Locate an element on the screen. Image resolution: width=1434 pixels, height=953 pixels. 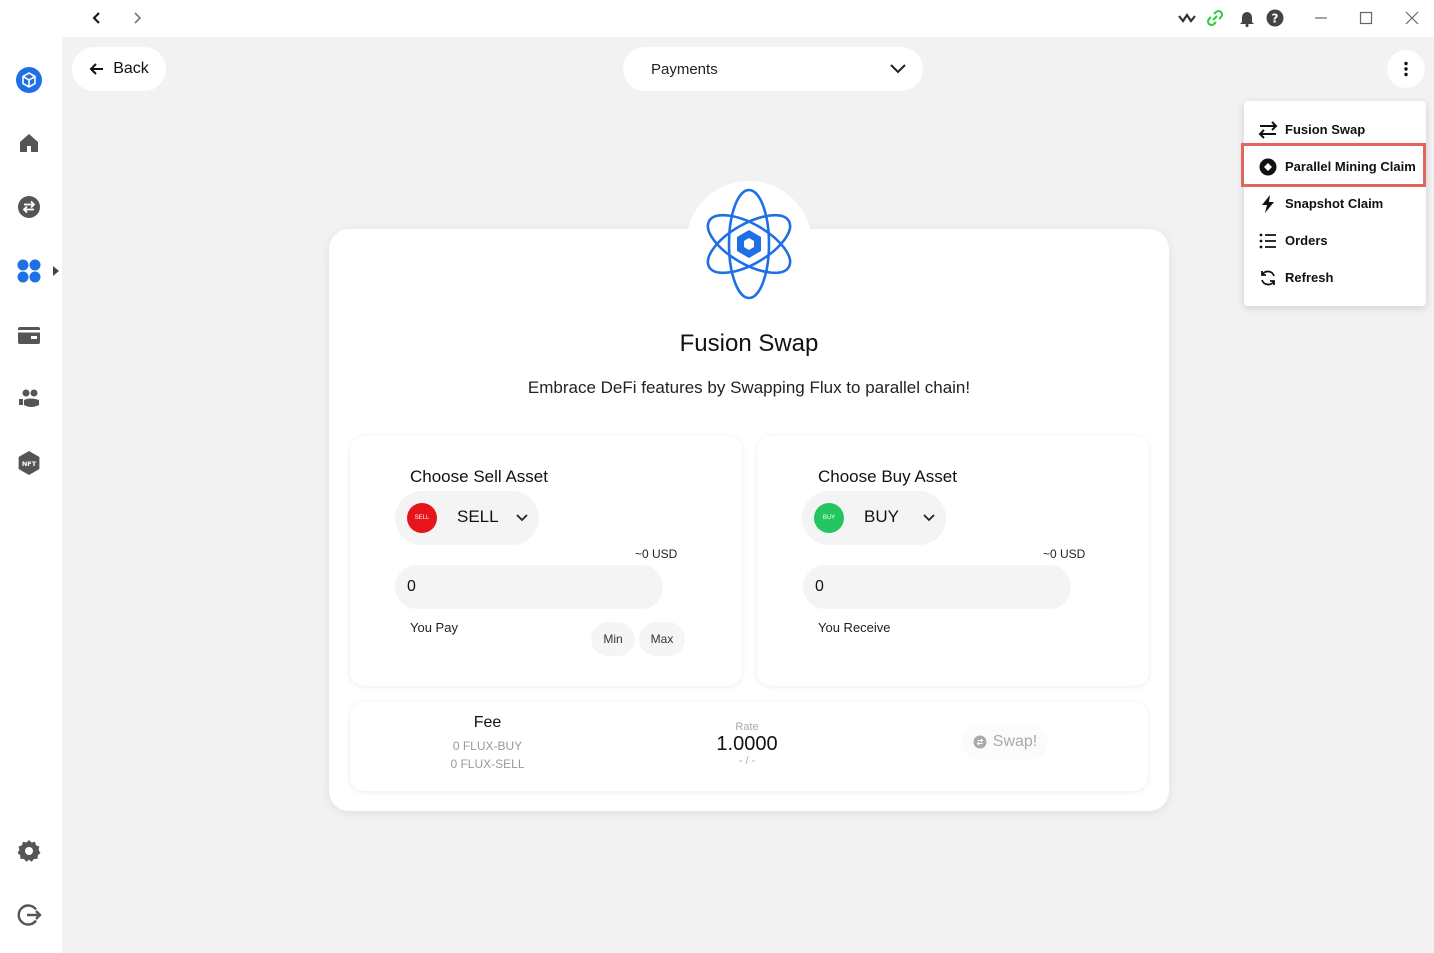
max-button: Max is located at coordinates (662, 639).